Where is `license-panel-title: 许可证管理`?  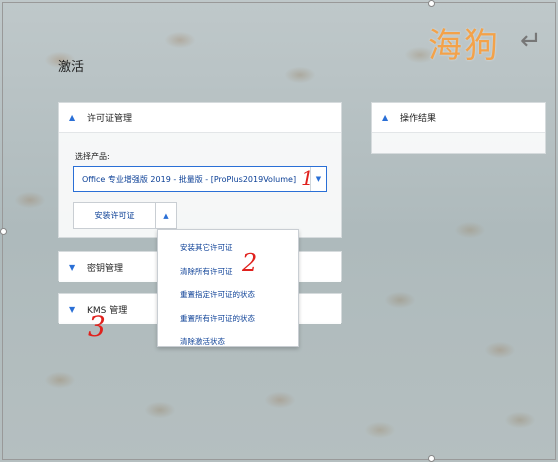
license-panel-title: 许可证管理 is located at coordinates (110, 119).